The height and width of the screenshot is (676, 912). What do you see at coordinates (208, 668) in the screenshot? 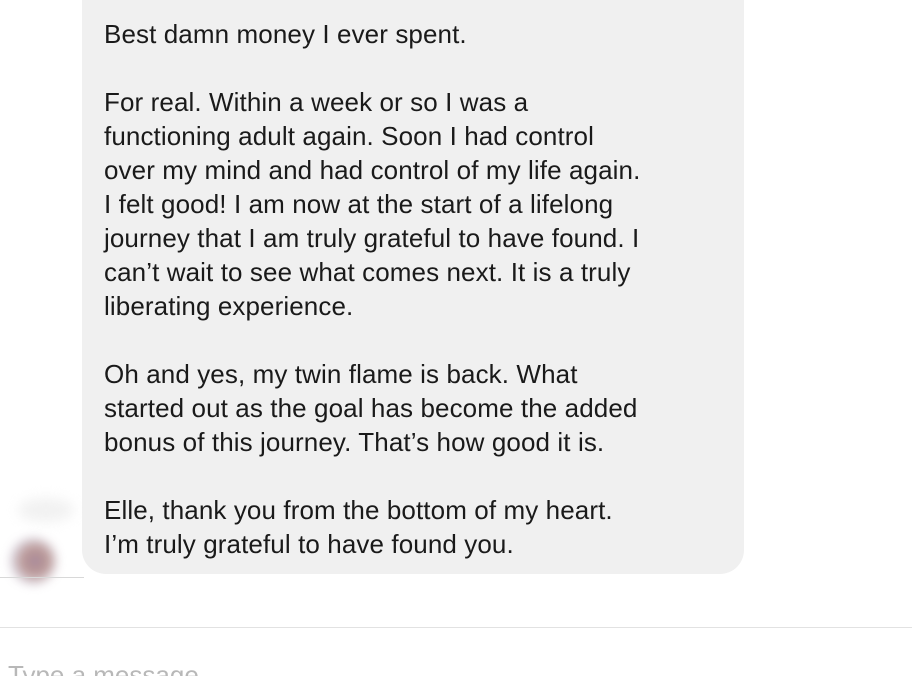
I see `message-input` at bounding box center [208, 668].